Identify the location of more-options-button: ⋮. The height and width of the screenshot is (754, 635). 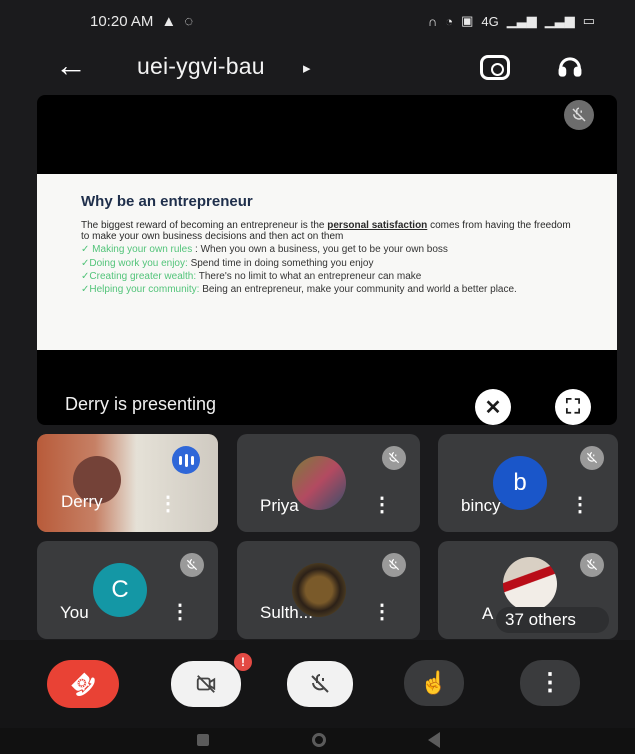
(550, 683).